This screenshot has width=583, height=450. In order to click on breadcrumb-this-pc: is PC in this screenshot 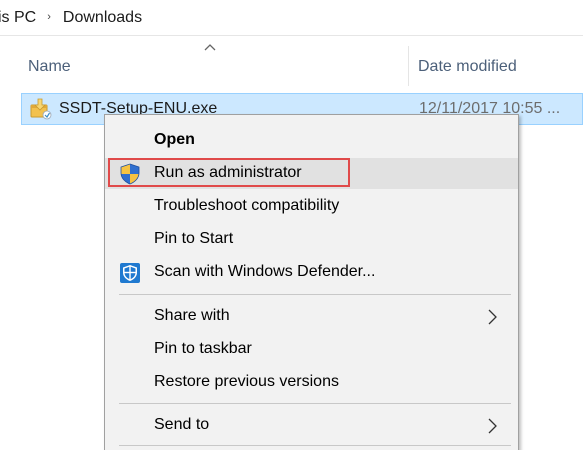, I will do `click(18, 18)`.